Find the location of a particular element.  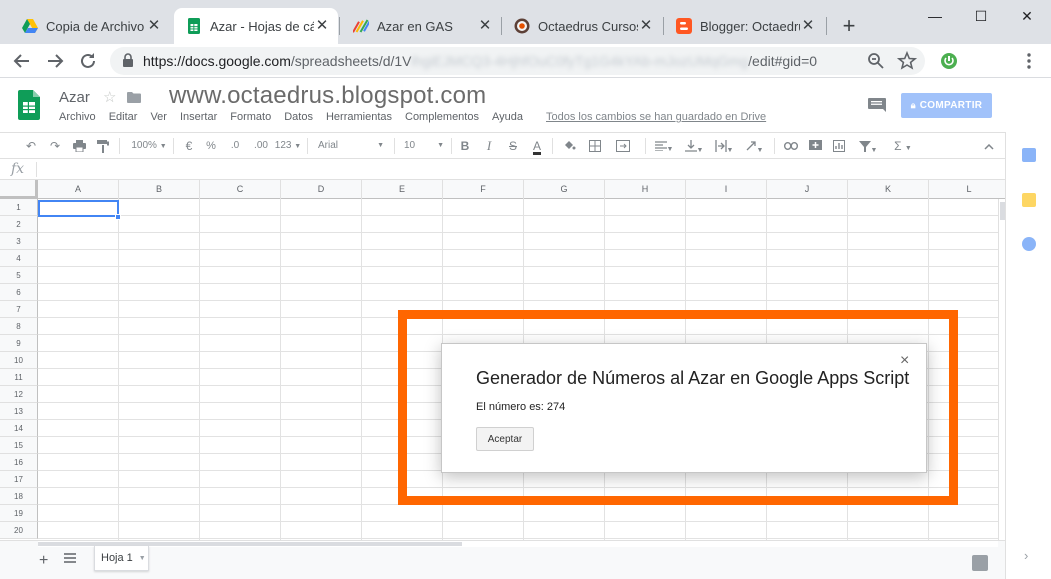

row-header-6: 6 is located at coordinates (19, 292).